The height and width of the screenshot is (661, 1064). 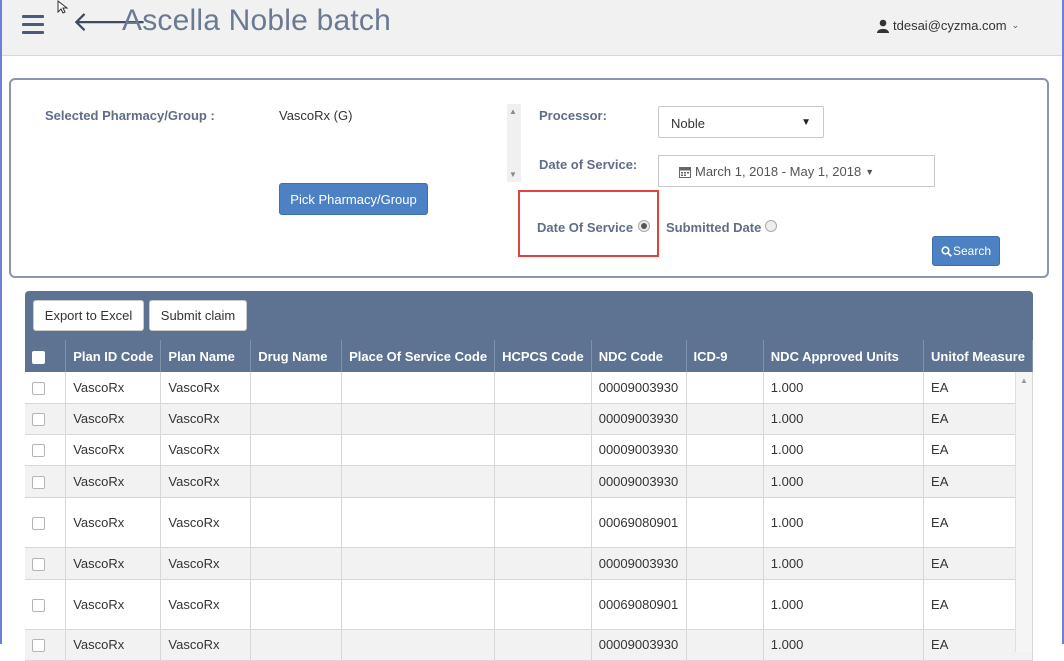 What do you see at coordinates (1015, 25) in the screenshot?
I see `chevron-down-icon: ⌄` at bounding box center [1015, 25].